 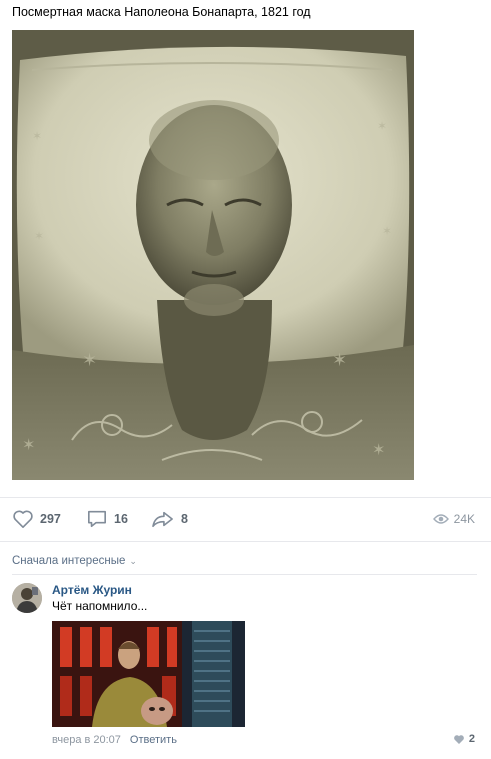 I want to click on comments-sort-dropdown: Сначала интересные ⌄, so click(x=74, y=561).